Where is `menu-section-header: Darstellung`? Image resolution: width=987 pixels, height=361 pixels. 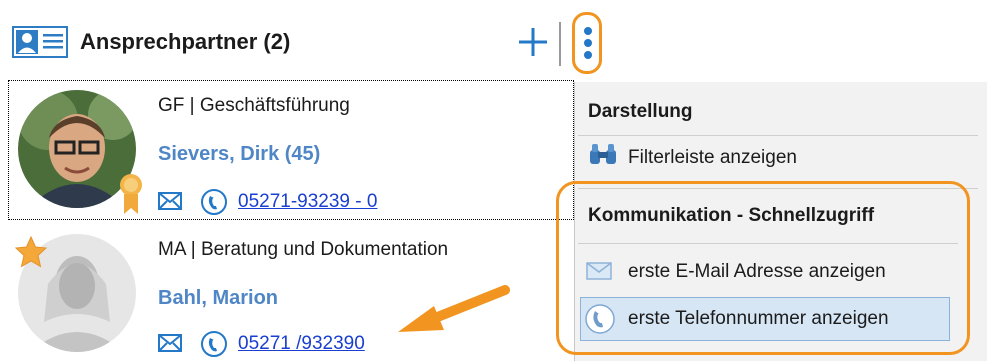
menu-section-header: Darstellung is located at coordinates (640, 111).